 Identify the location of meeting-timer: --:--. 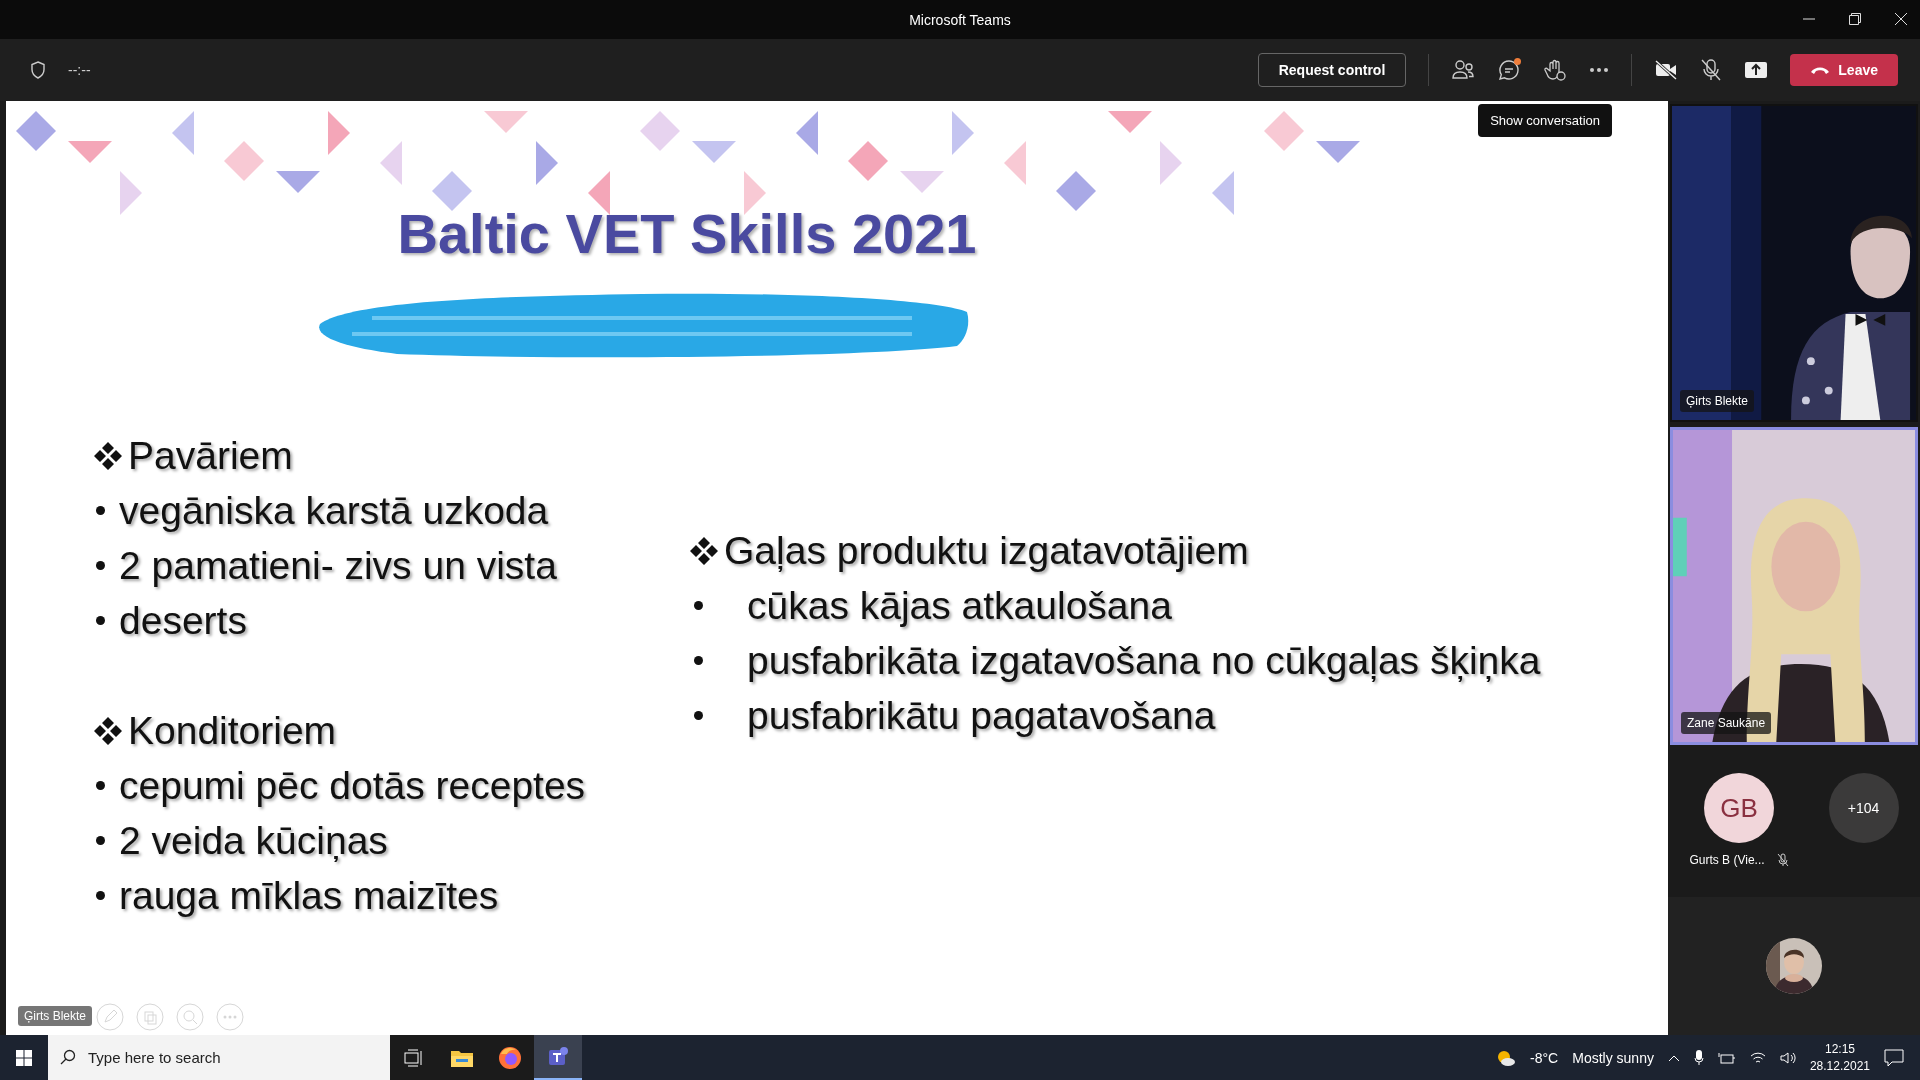
(79, 70).